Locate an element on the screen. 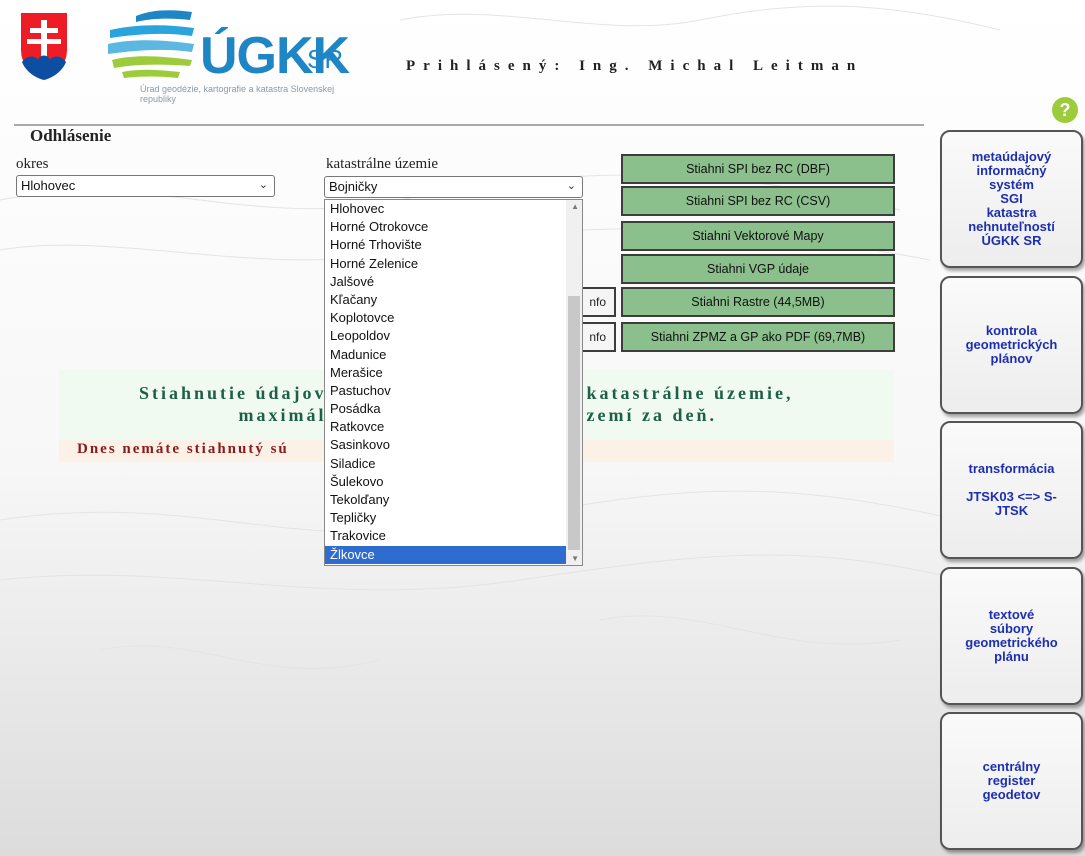 This screenshot has width=1085, height=856. logout-link: Odhlásenie is located at coordinates (70, 136).